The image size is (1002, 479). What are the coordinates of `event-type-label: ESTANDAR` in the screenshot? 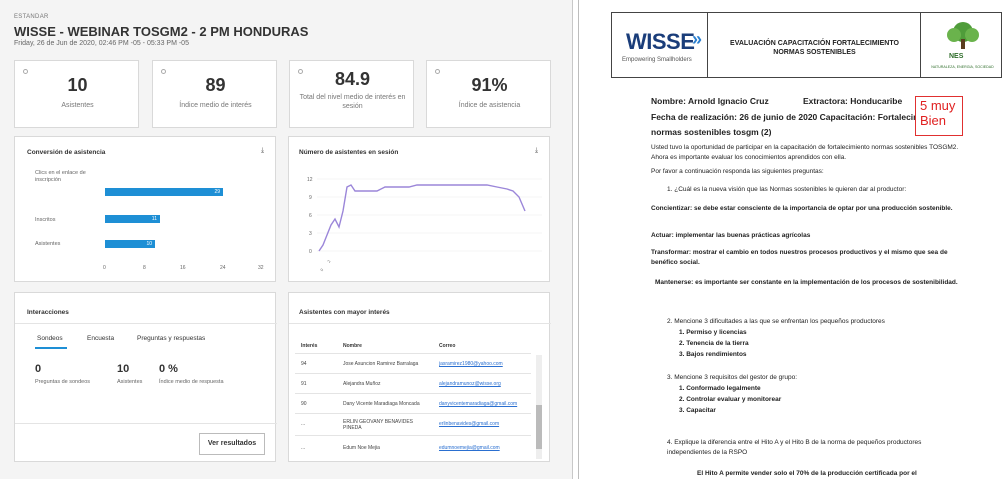 It's located at (31, 17).